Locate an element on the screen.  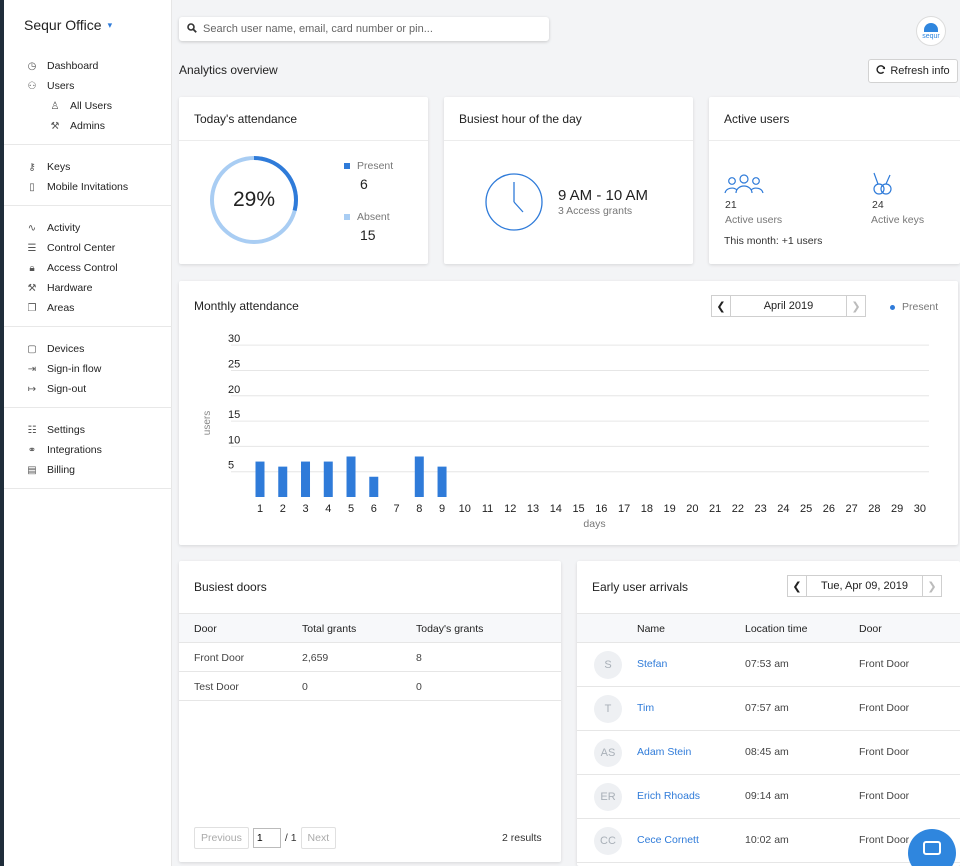
page-number-input is located at coordinates (266, 838).